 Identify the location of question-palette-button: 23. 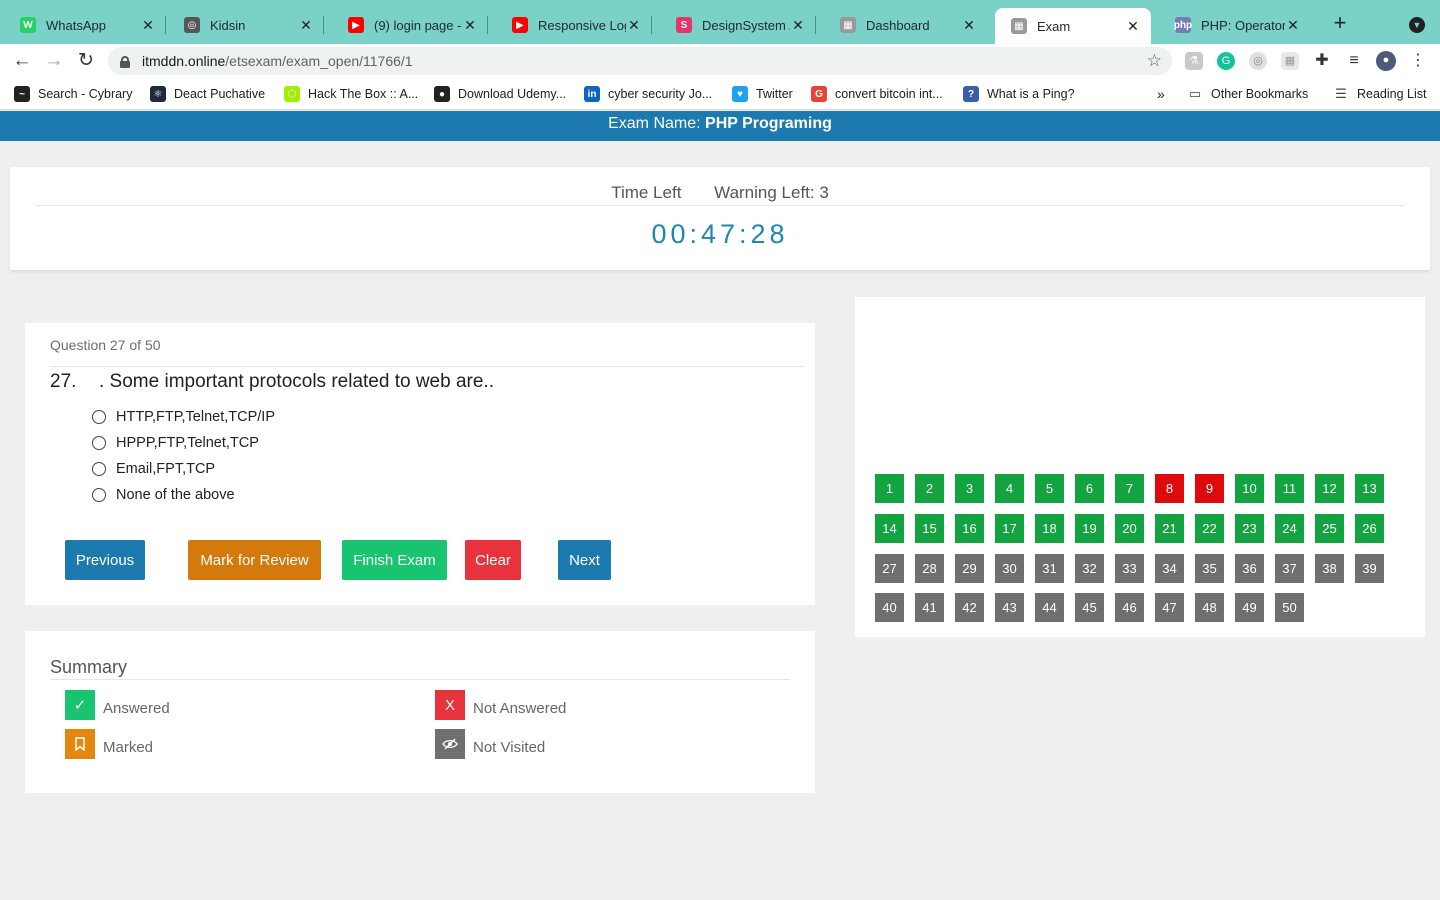
(1249, 528).